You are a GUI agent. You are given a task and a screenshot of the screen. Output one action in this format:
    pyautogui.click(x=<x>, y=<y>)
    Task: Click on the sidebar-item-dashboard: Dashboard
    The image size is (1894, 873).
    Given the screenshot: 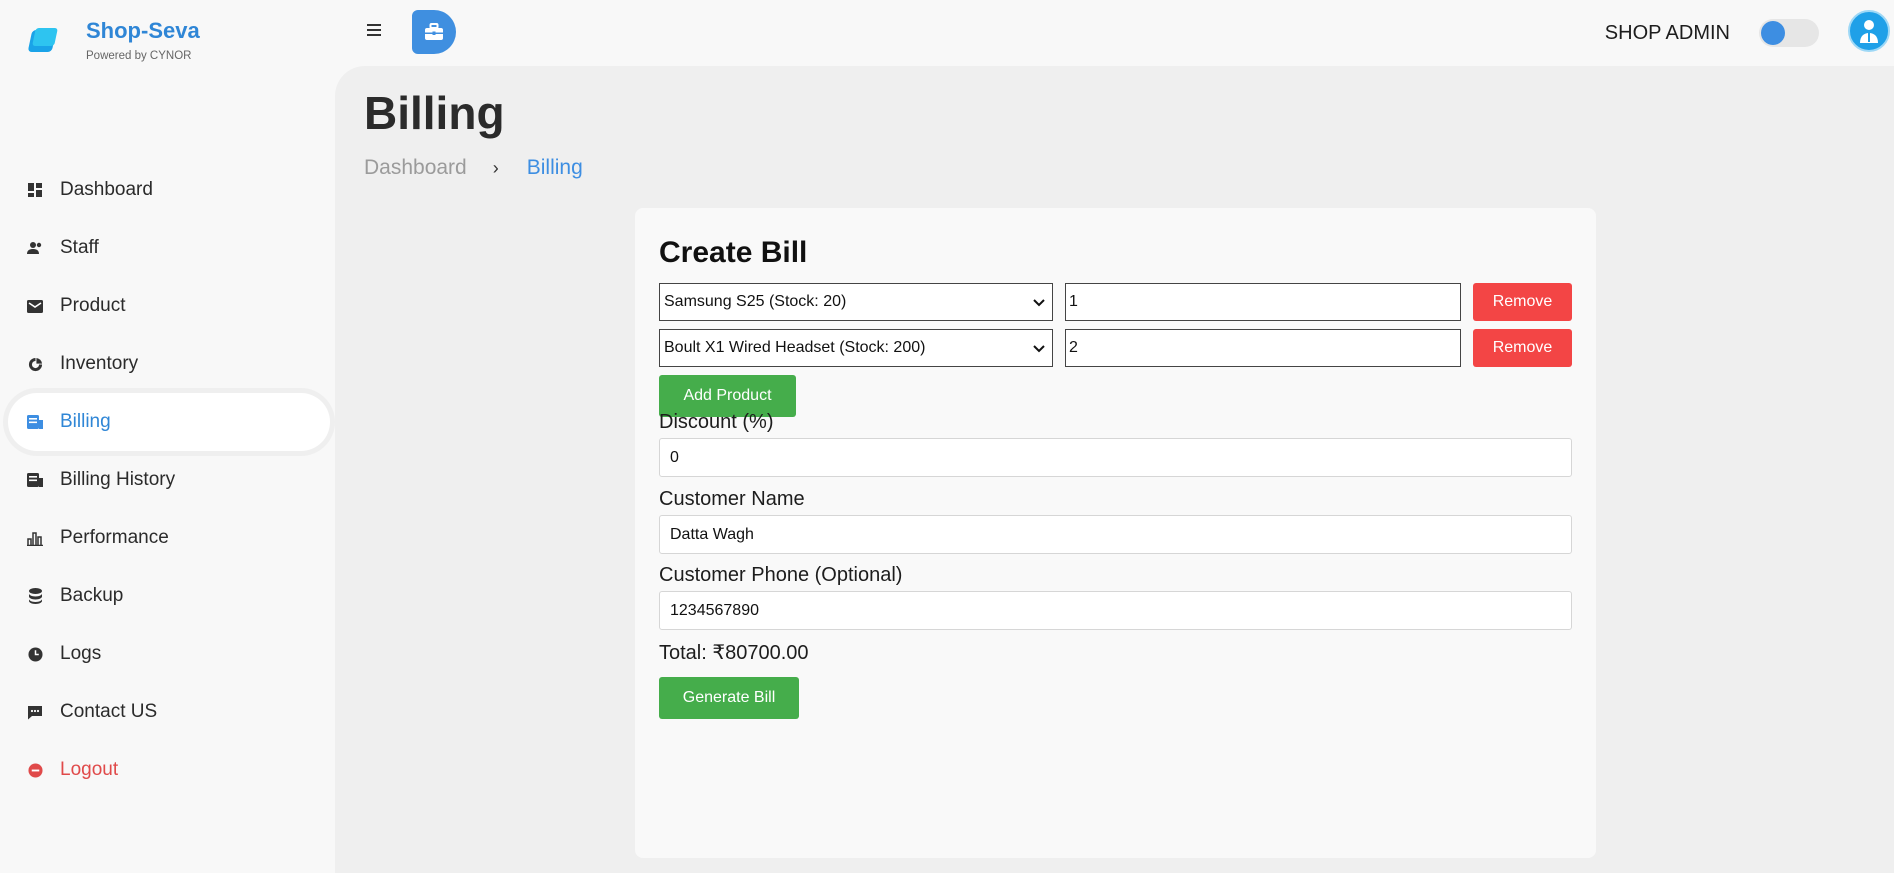 What is the action you would take?
    pyautogui.click(x=167, y=190)
    